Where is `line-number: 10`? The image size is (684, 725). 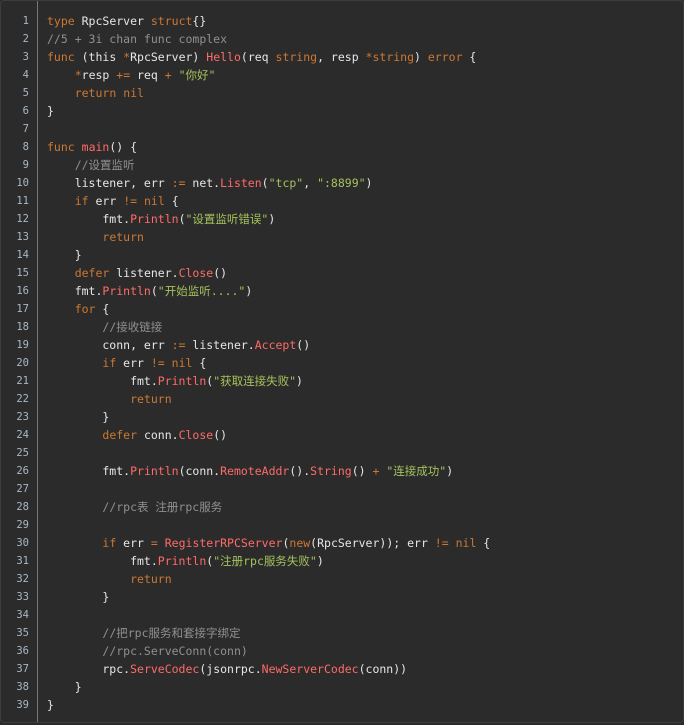
line-number: 10 is located at coordinates (22, 183).